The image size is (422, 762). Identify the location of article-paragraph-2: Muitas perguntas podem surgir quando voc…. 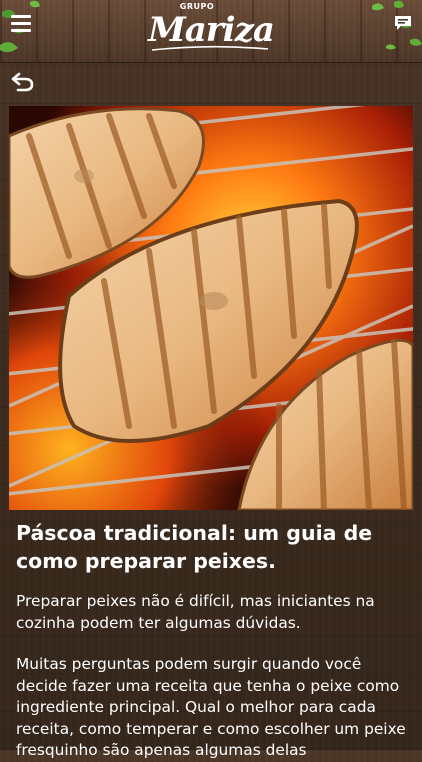
(211, 707).